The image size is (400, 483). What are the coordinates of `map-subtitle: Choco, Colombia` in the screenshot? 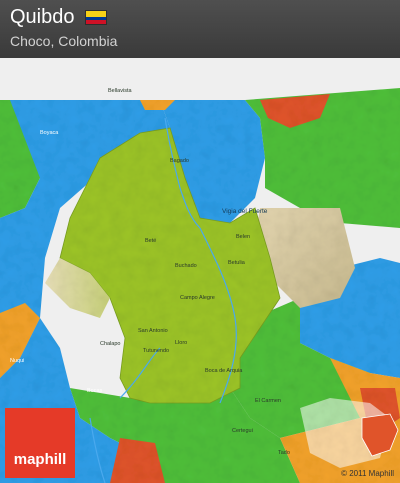 It's located at (64, 41).